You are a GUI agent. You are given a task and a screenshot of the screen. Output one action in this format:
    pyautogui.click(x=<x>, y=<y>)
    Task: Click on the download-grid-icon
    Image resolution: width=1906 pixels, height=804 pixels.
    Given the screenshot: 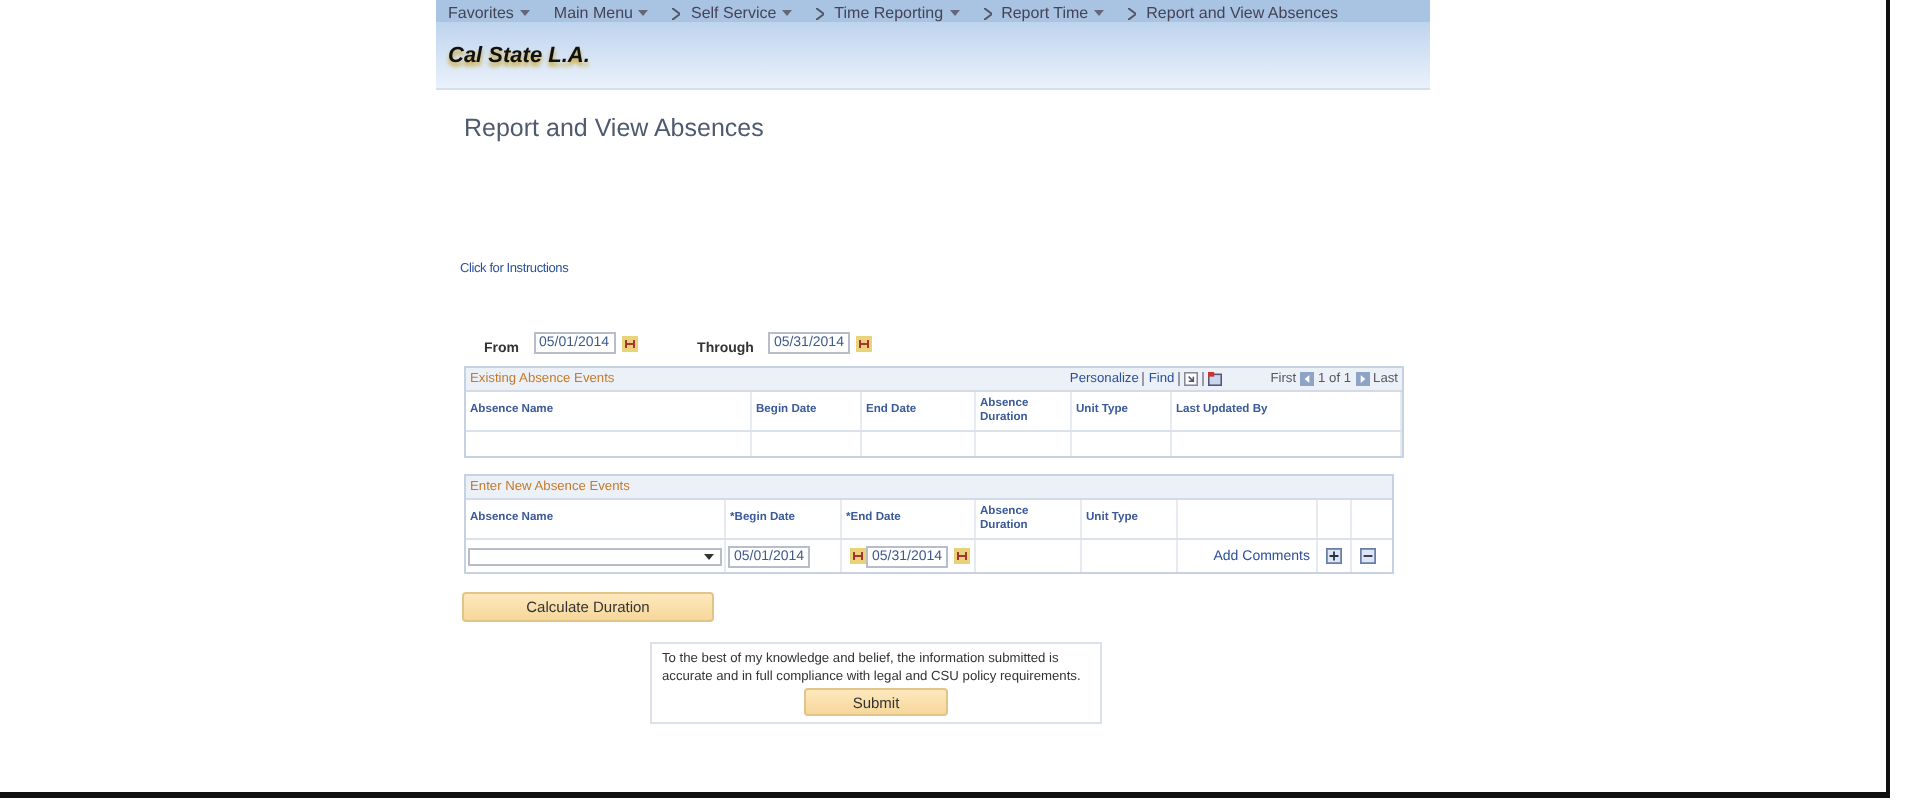 What is the action you would take?
    pyautogui.click(x=1215, y=379)
    